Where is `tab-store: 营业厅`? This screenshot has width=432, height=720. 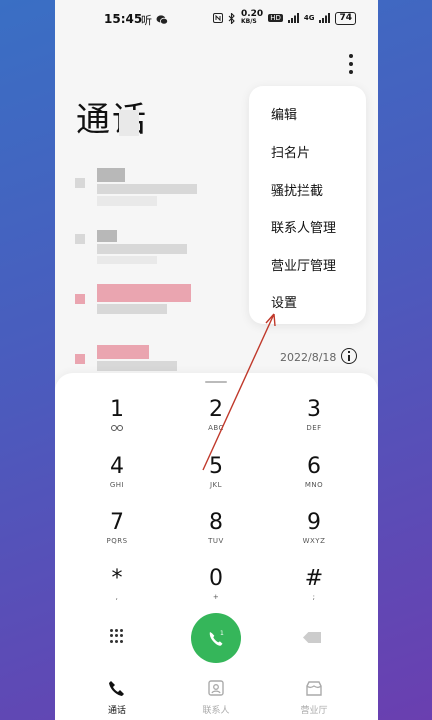
tab-store: 营业厅 is located at coordinates (314, 697).